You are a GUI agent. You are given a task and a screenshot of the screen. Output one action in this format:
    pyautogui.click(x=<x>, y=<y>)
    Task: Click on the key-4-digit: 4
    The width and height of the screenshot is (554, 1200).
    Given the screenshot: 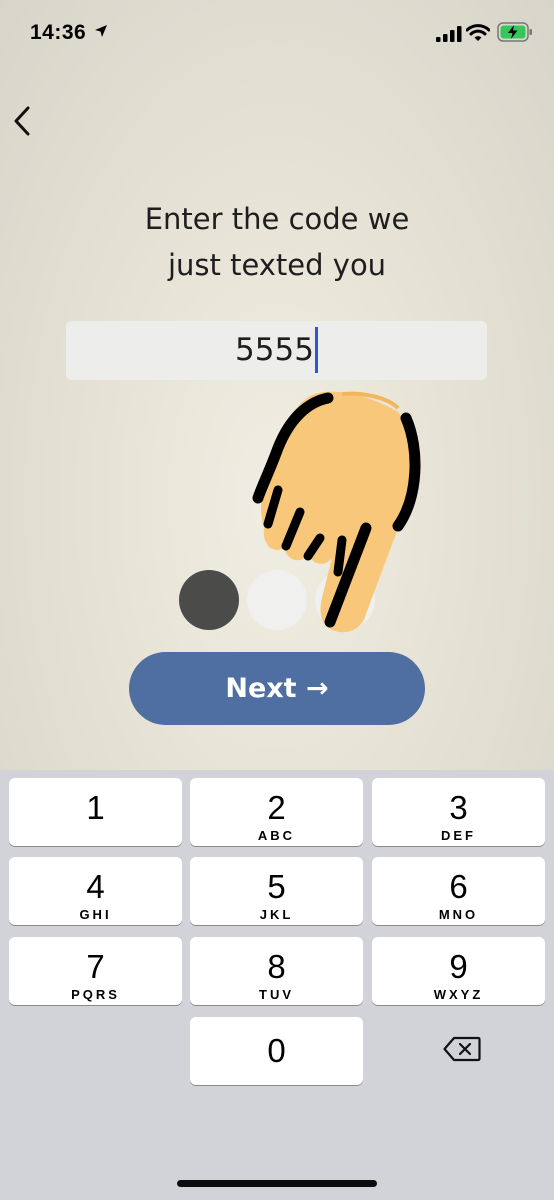 What is the action you would take?
    pyautogui.click(x=95, y=886)
    